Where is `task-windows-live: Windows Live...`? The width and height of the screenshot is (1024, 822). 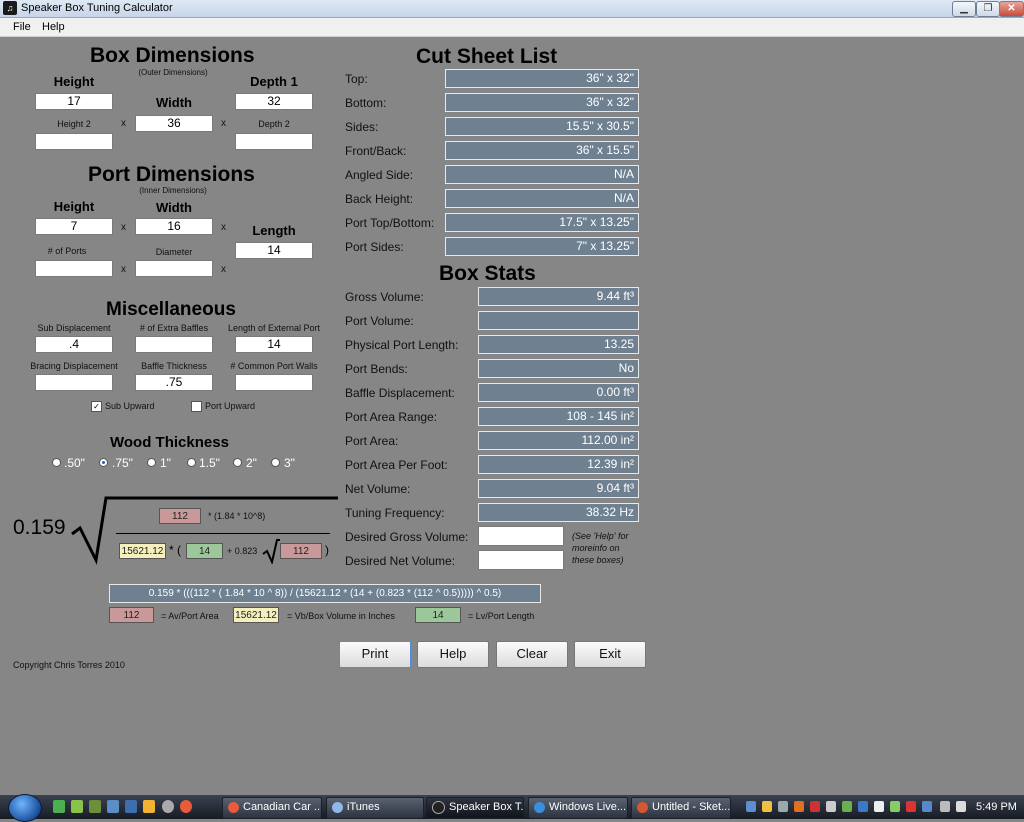
task-windows-live: Windows Live... is located at coordinates (578, 808).